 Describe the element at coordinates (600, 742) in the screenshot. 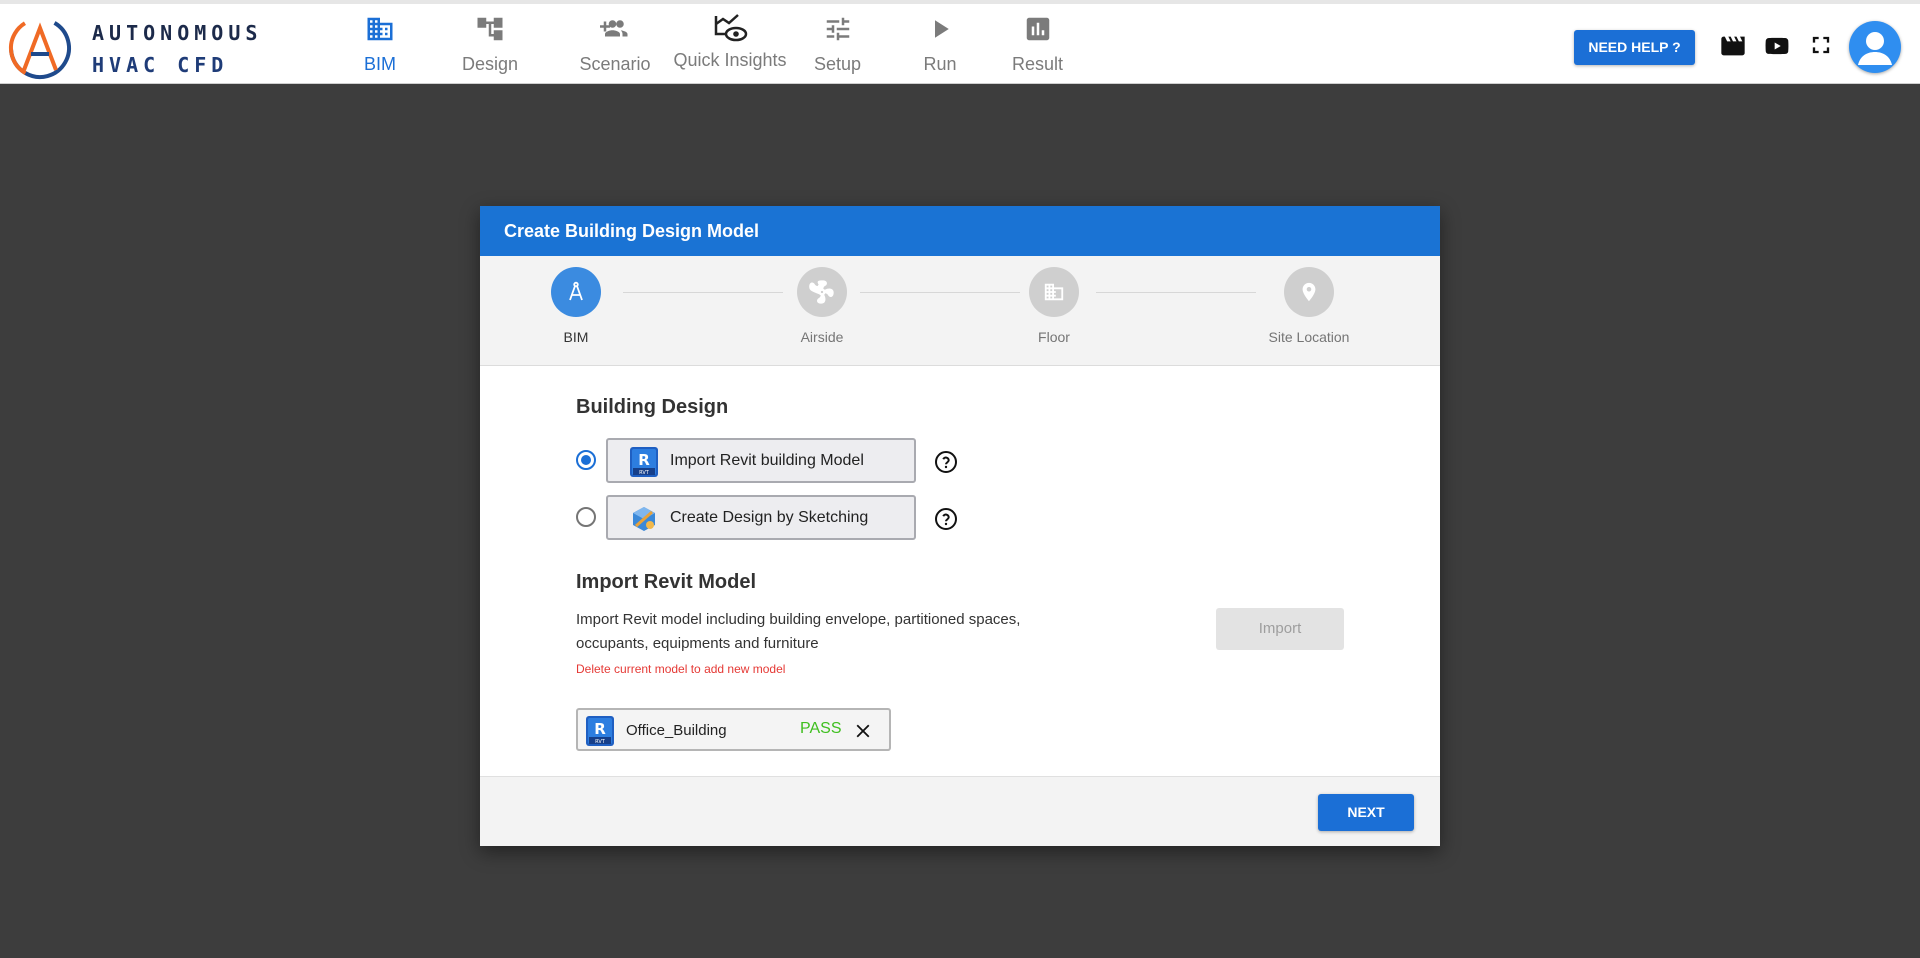

I see `revit-icon-sub: RVT` at that location.